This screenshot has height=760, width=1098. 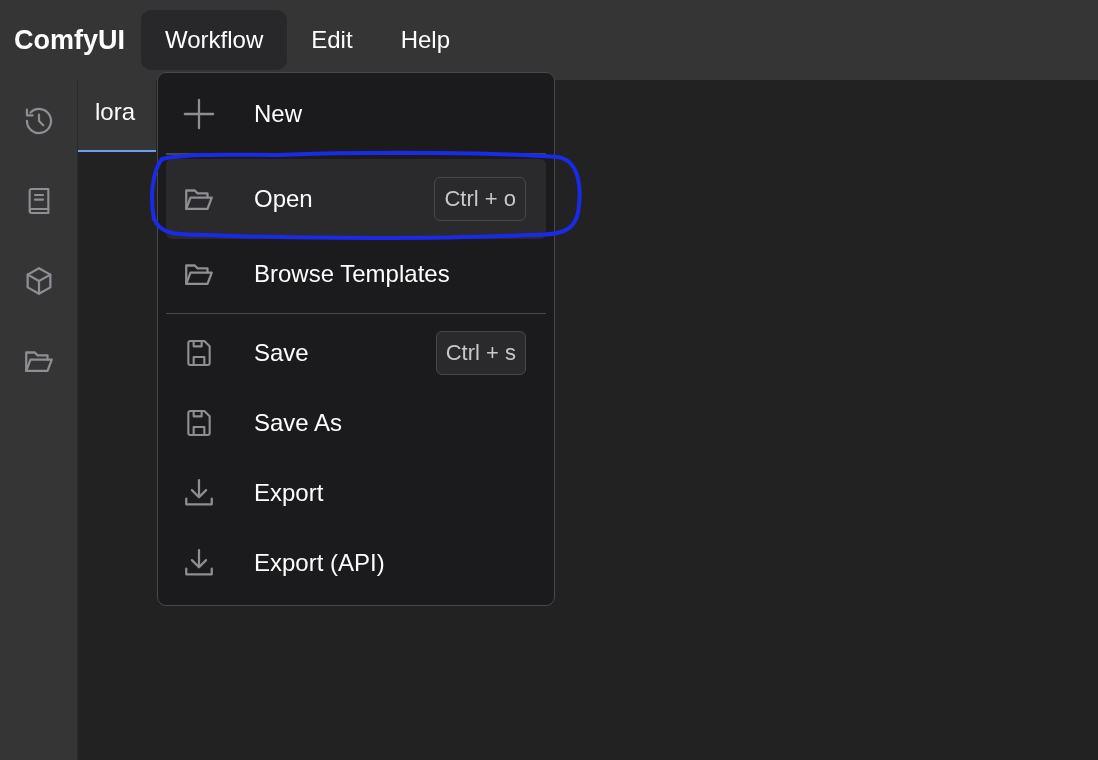 I want to click on menu-item: Export, so click(x=356, y=493).